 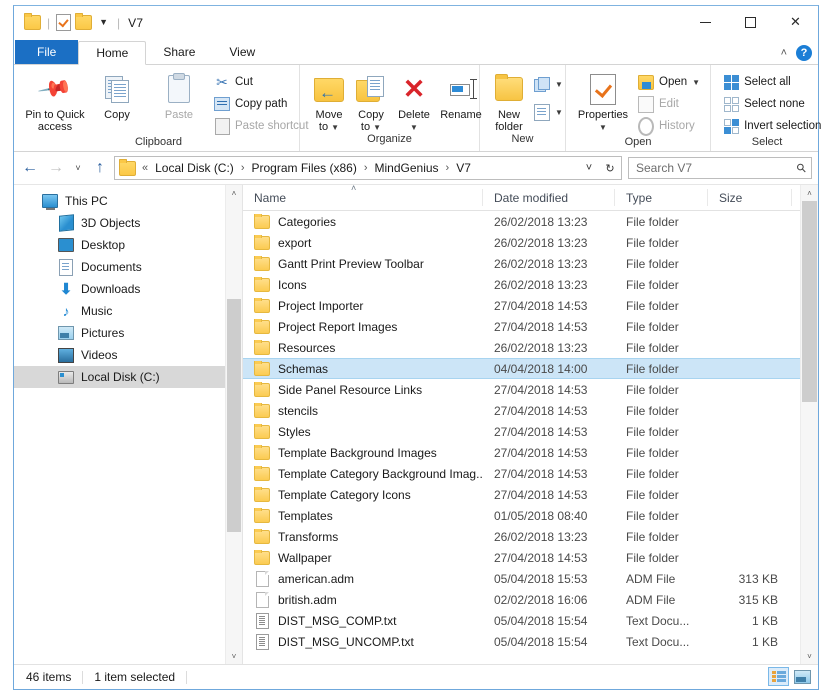 What do you see at coordinates (548, 84) in the screenshot?
I see `new-item-button: ▼` at bounding box center [548, 84].